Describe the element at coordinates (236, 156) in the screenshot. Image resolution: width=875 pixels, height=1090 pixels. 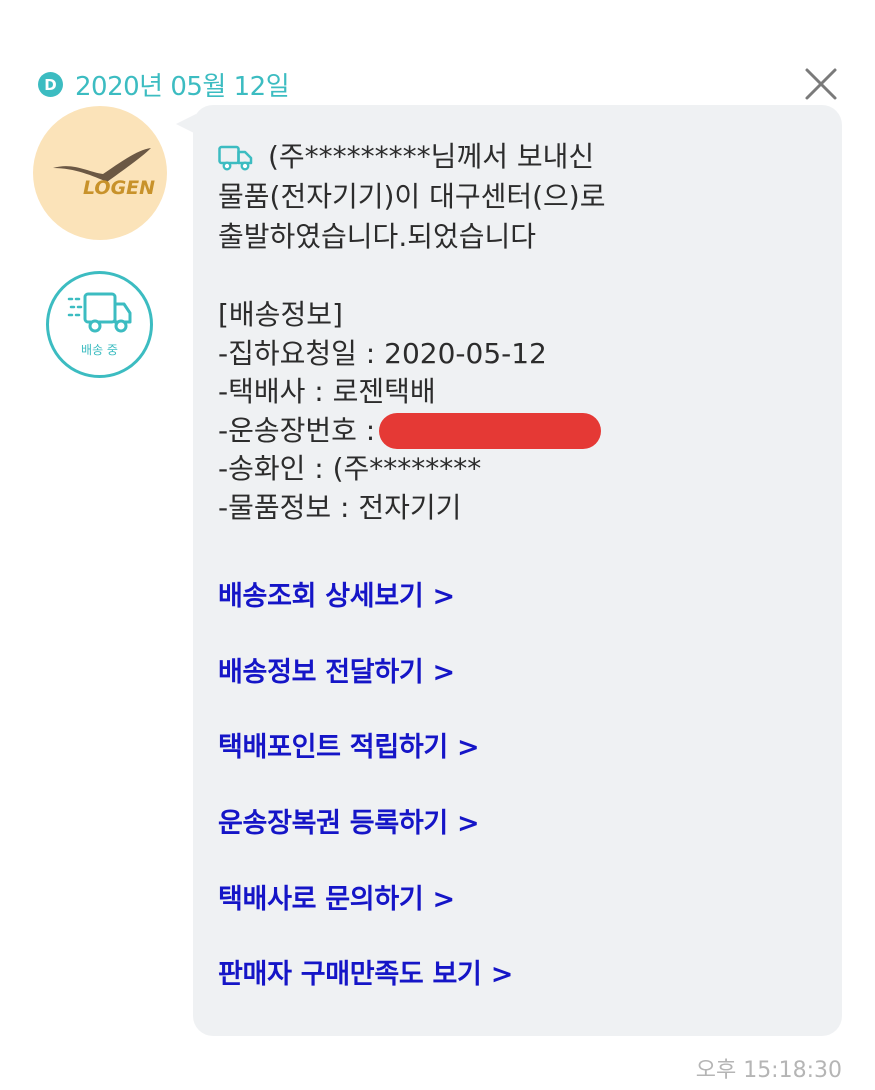
I see `truck-icon` at that location.